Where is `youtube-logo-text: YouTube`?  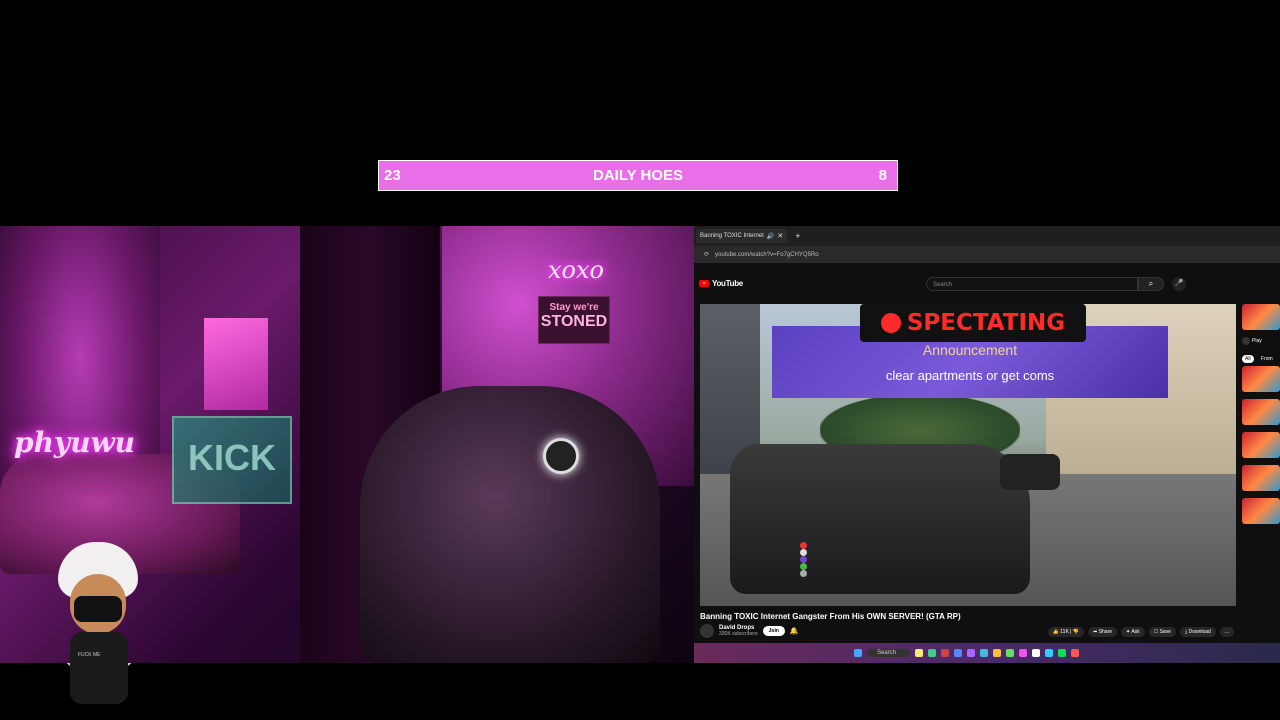
youtube-logo-text: YouTube is located at coordinates (727, 283).